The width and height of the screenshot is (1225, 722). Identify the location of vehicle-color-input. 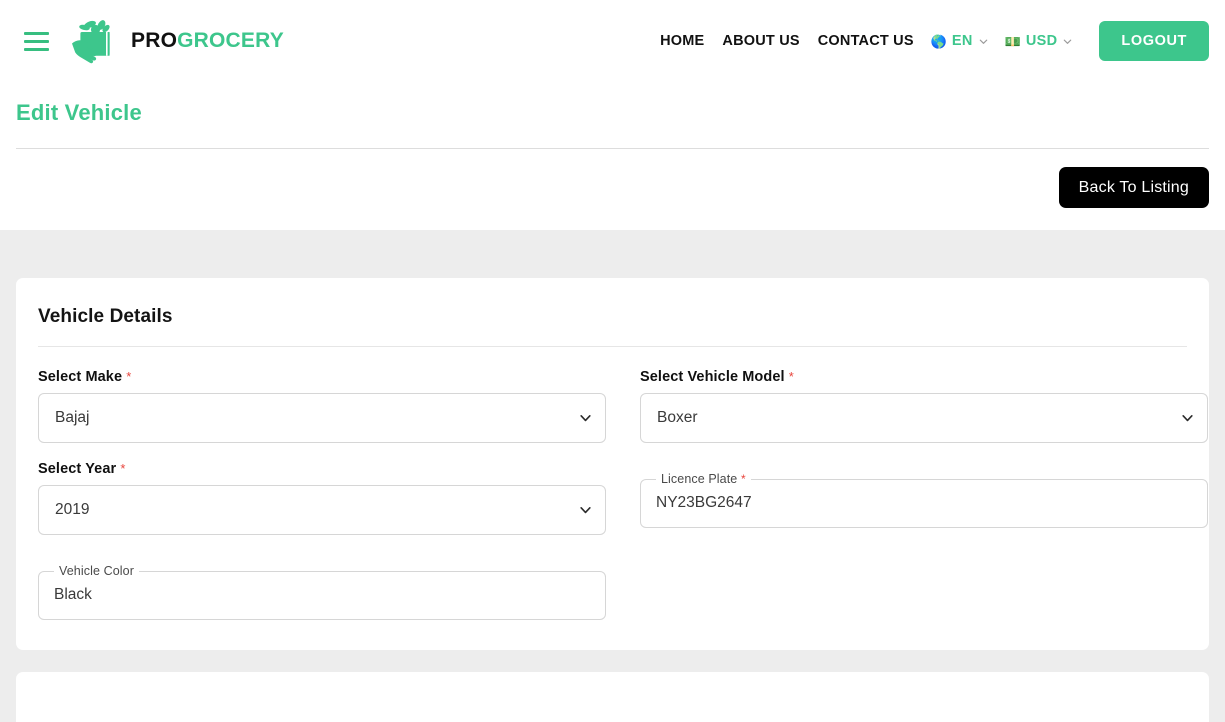
(322, 592).